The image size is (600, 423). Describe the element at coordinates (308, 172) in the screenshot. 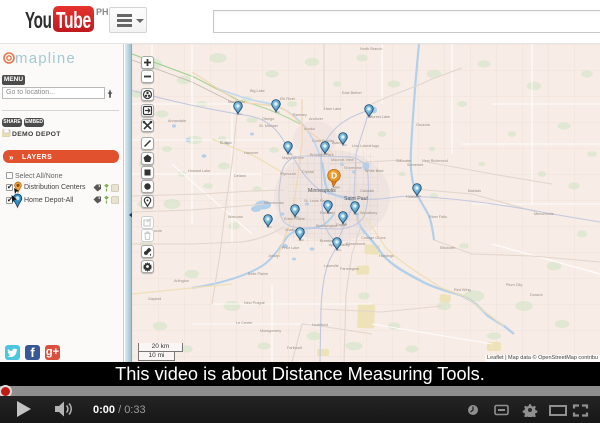

I see `svg-text: Crystal` at that location.